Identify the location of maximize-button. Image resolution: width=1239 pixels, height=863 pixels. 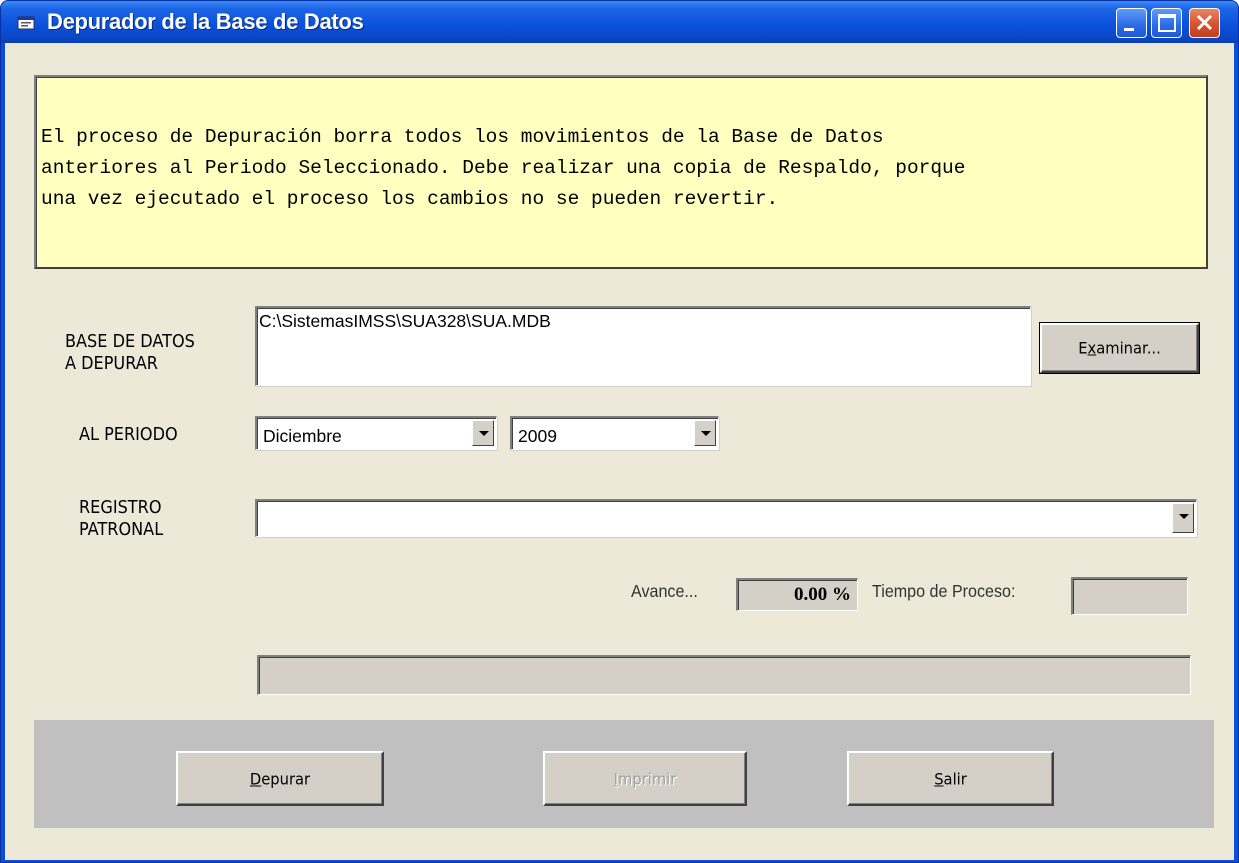
(1166, 23).